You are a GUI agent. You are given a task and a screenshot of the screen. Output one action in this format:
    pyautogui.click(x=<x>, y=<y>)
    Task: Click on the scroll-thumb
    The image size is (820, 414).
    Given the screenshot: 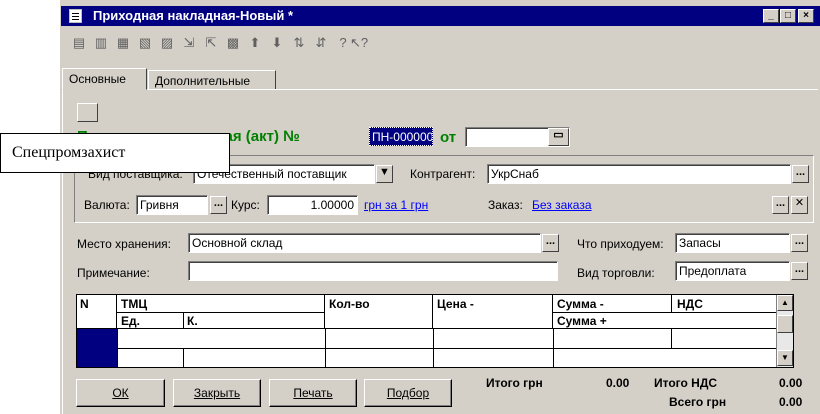 What is the action you would take?
    pyautogui.click(x=785, y=324)
    